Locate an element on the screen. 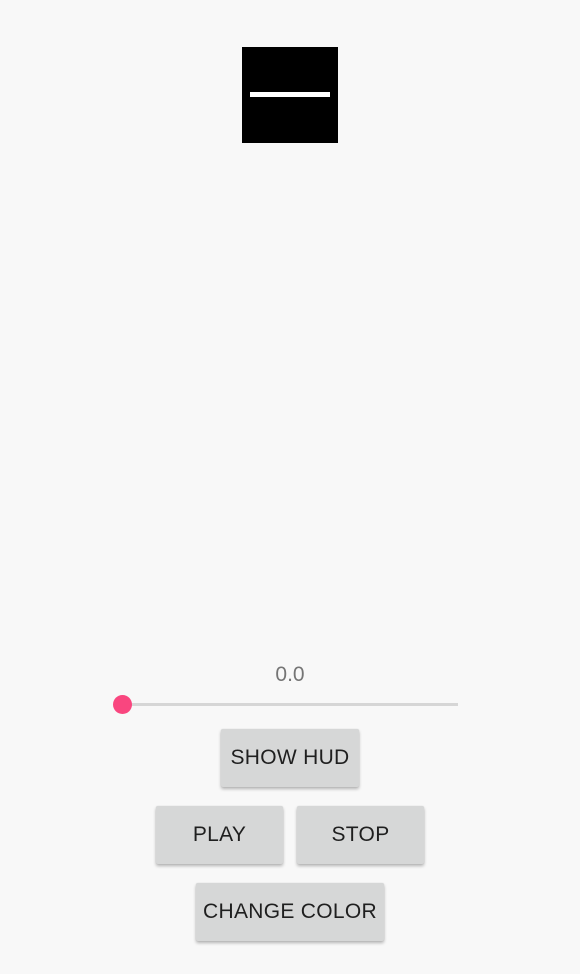 Image resolution: width=580 pixels, height=974 pixels. show-hud-button: SHOW HUD is located at coordinates (290, 758).